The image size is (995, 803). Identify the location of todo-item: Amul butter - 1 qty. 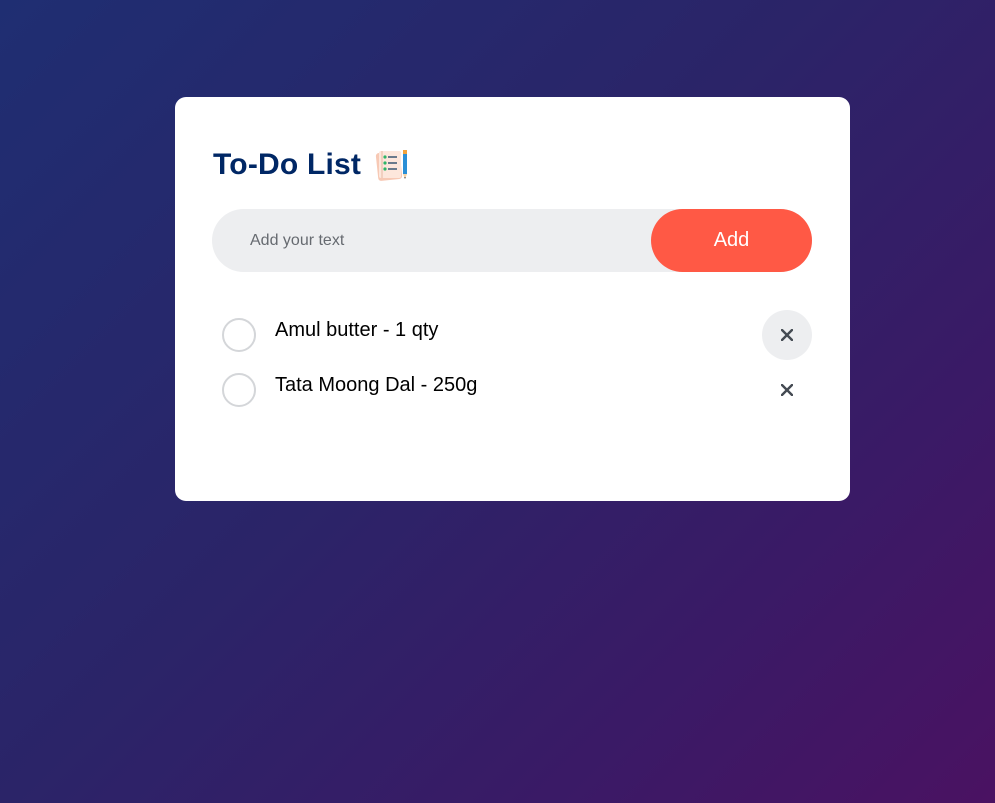
(512, 334).